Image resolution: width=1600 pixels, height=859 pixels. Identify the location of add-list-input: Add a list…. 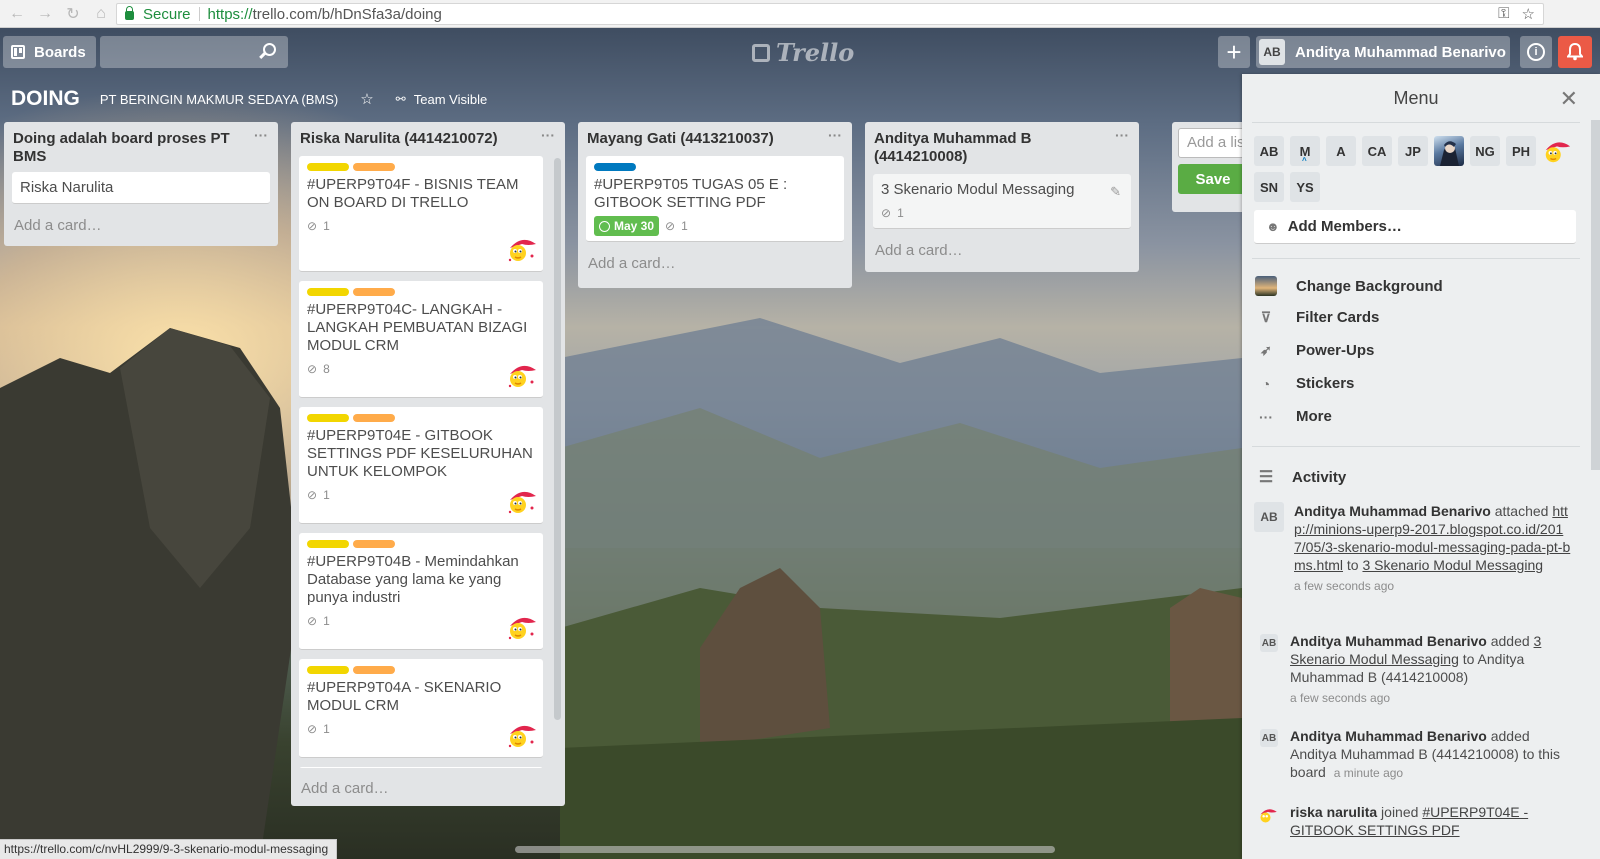
(1213, 143).